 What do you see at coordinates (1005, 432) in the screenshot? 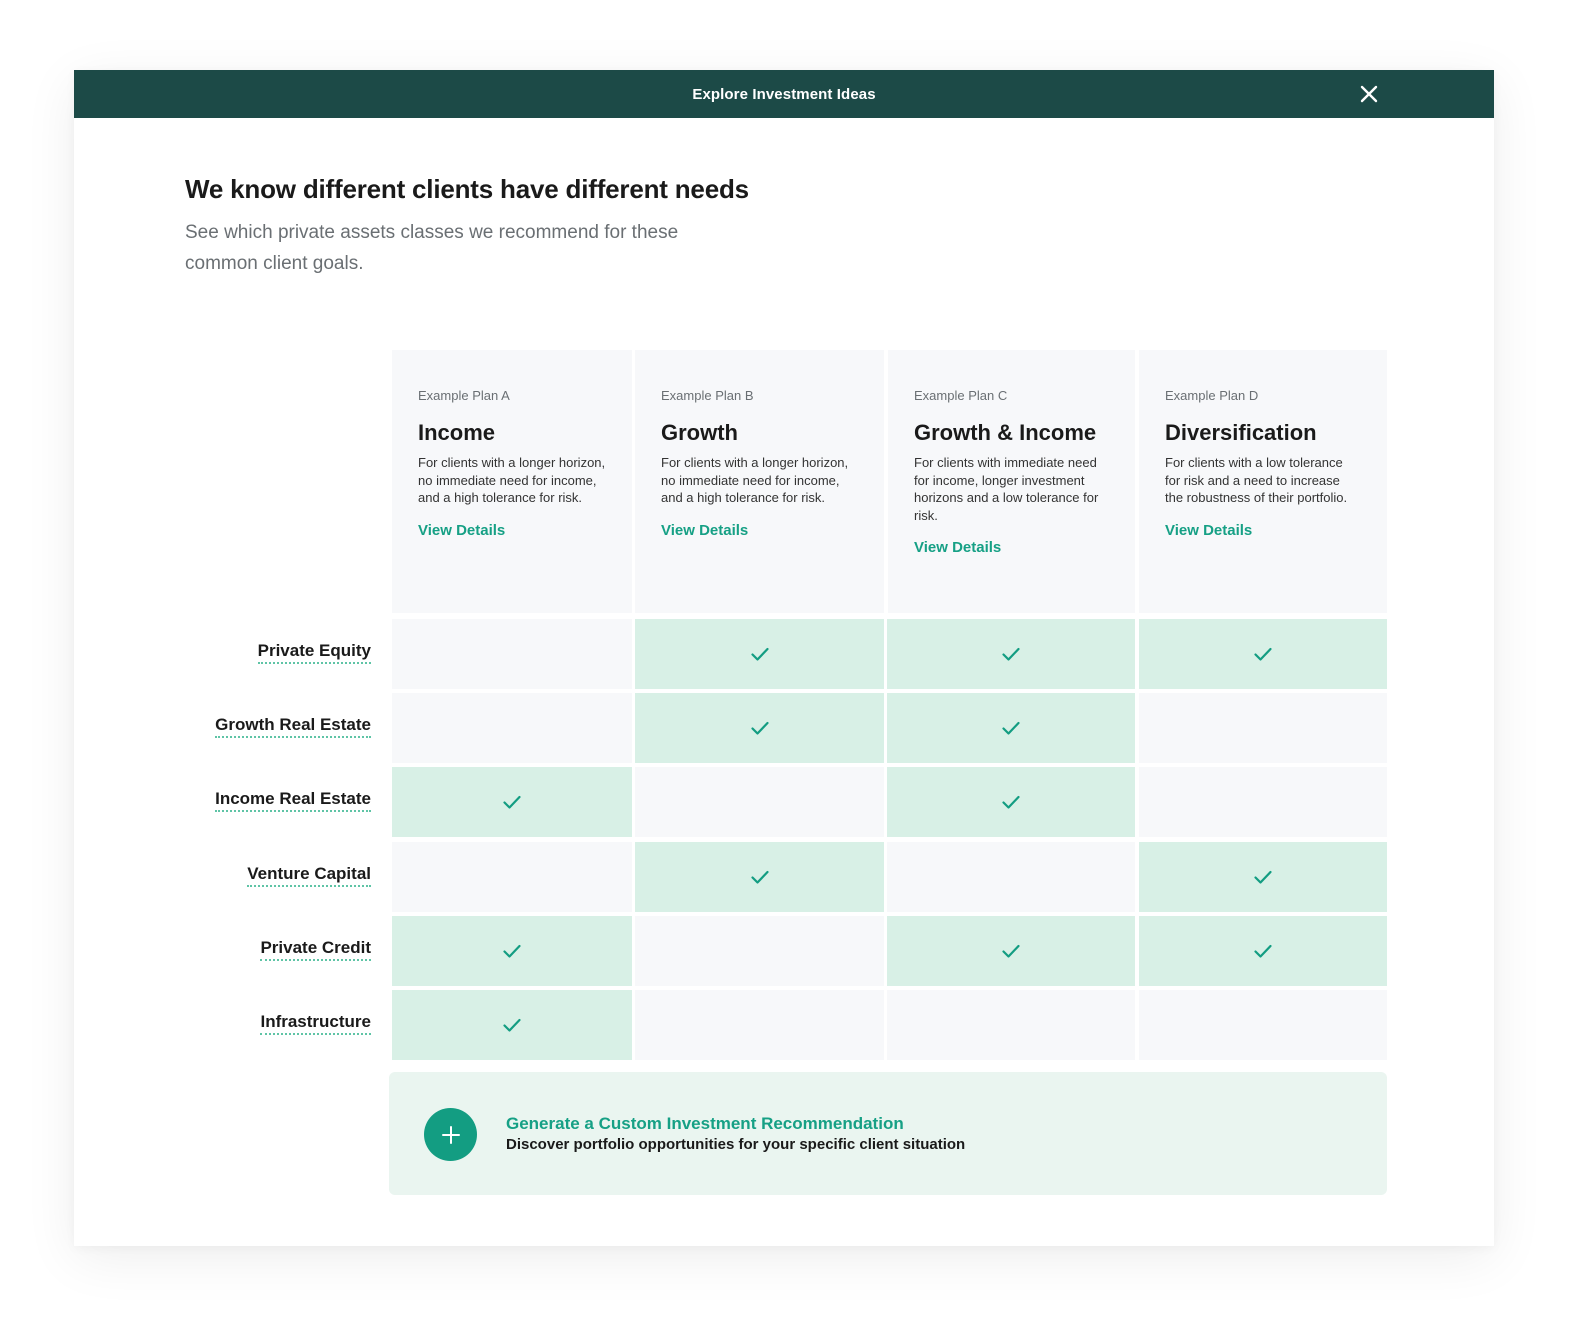
I see `plan-title: Growth & Income` at bounding box center [1005, 432].